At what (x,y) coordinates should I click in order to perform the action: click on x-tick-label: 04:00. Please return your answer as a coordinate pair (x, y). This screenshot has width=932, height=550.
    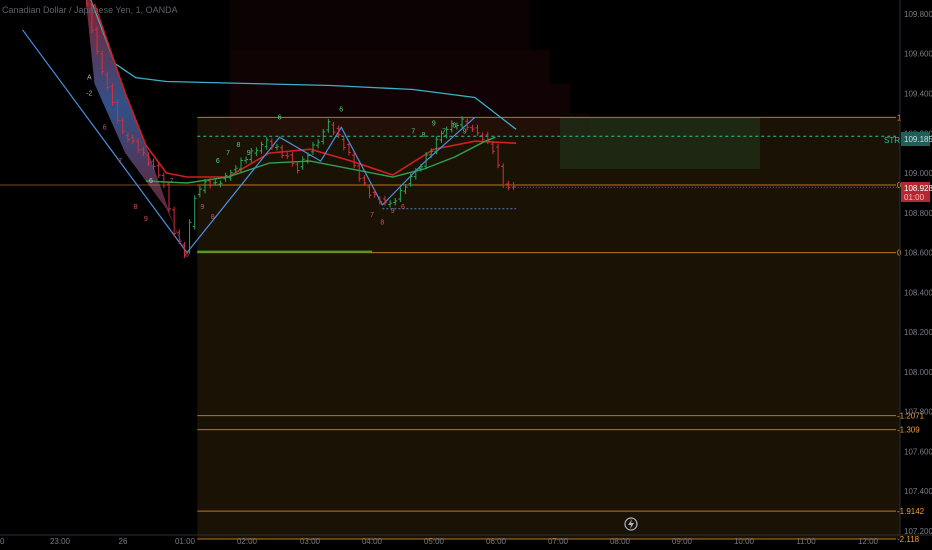
    Looking at the image, I should click on (372, 541).